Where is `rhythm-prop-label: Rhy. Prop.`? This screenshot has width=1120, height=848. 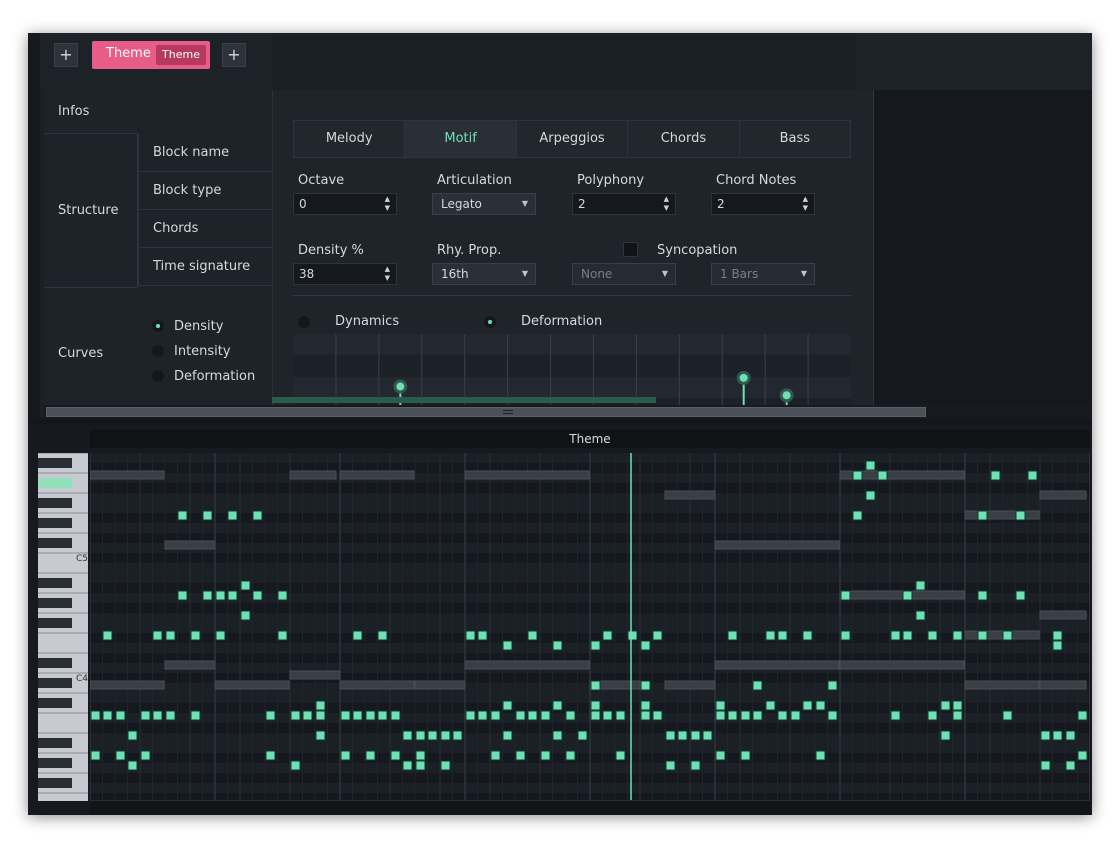
rhythm-prop-label: Rhy. Prop. is located at coordinates (469, 250).